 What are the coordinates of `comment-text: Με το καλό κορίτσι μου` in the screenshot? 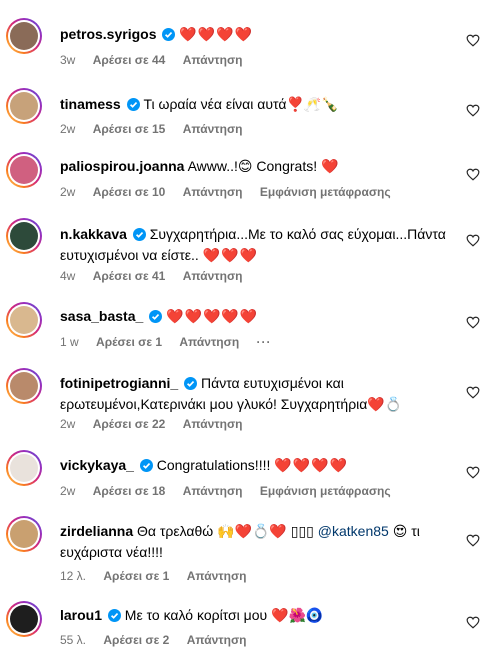 It's located at (196, 615).